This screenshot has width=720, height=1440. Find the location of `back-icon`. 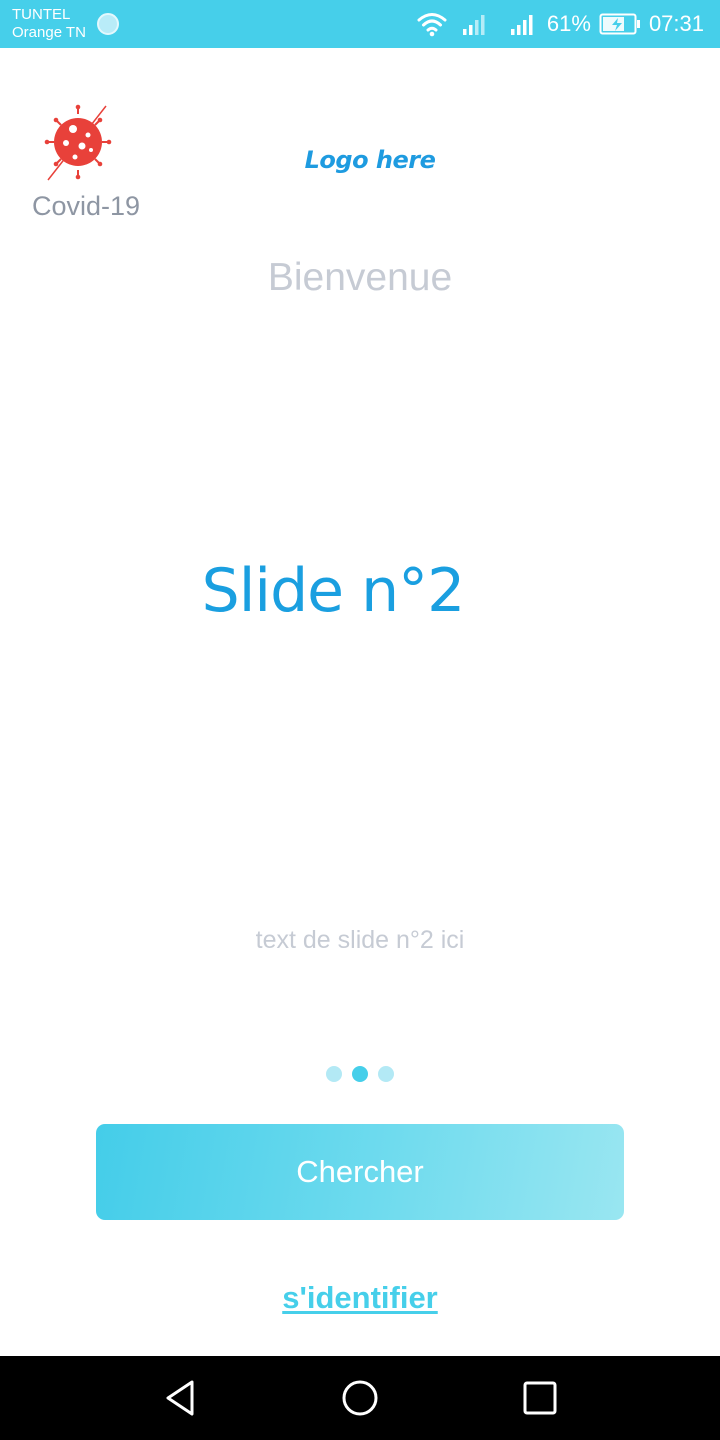

back-icon is located at coordinates (180, 1398).